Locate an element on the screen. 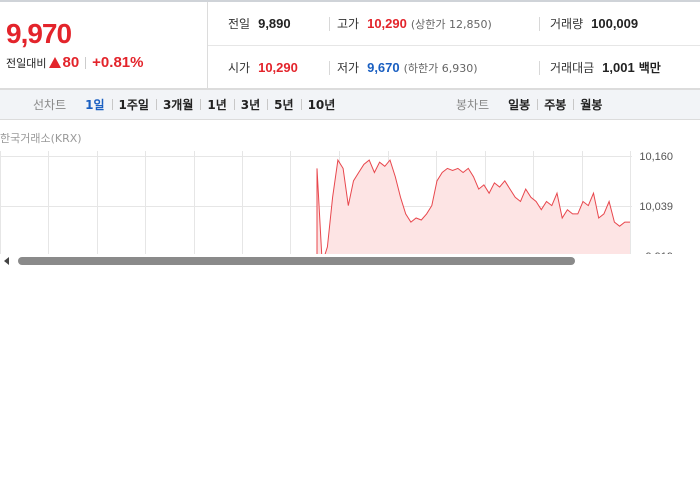 This screenshot has height=490, width=700. tab-daily-candle: 일봉 is located at coordinates (519, 104).